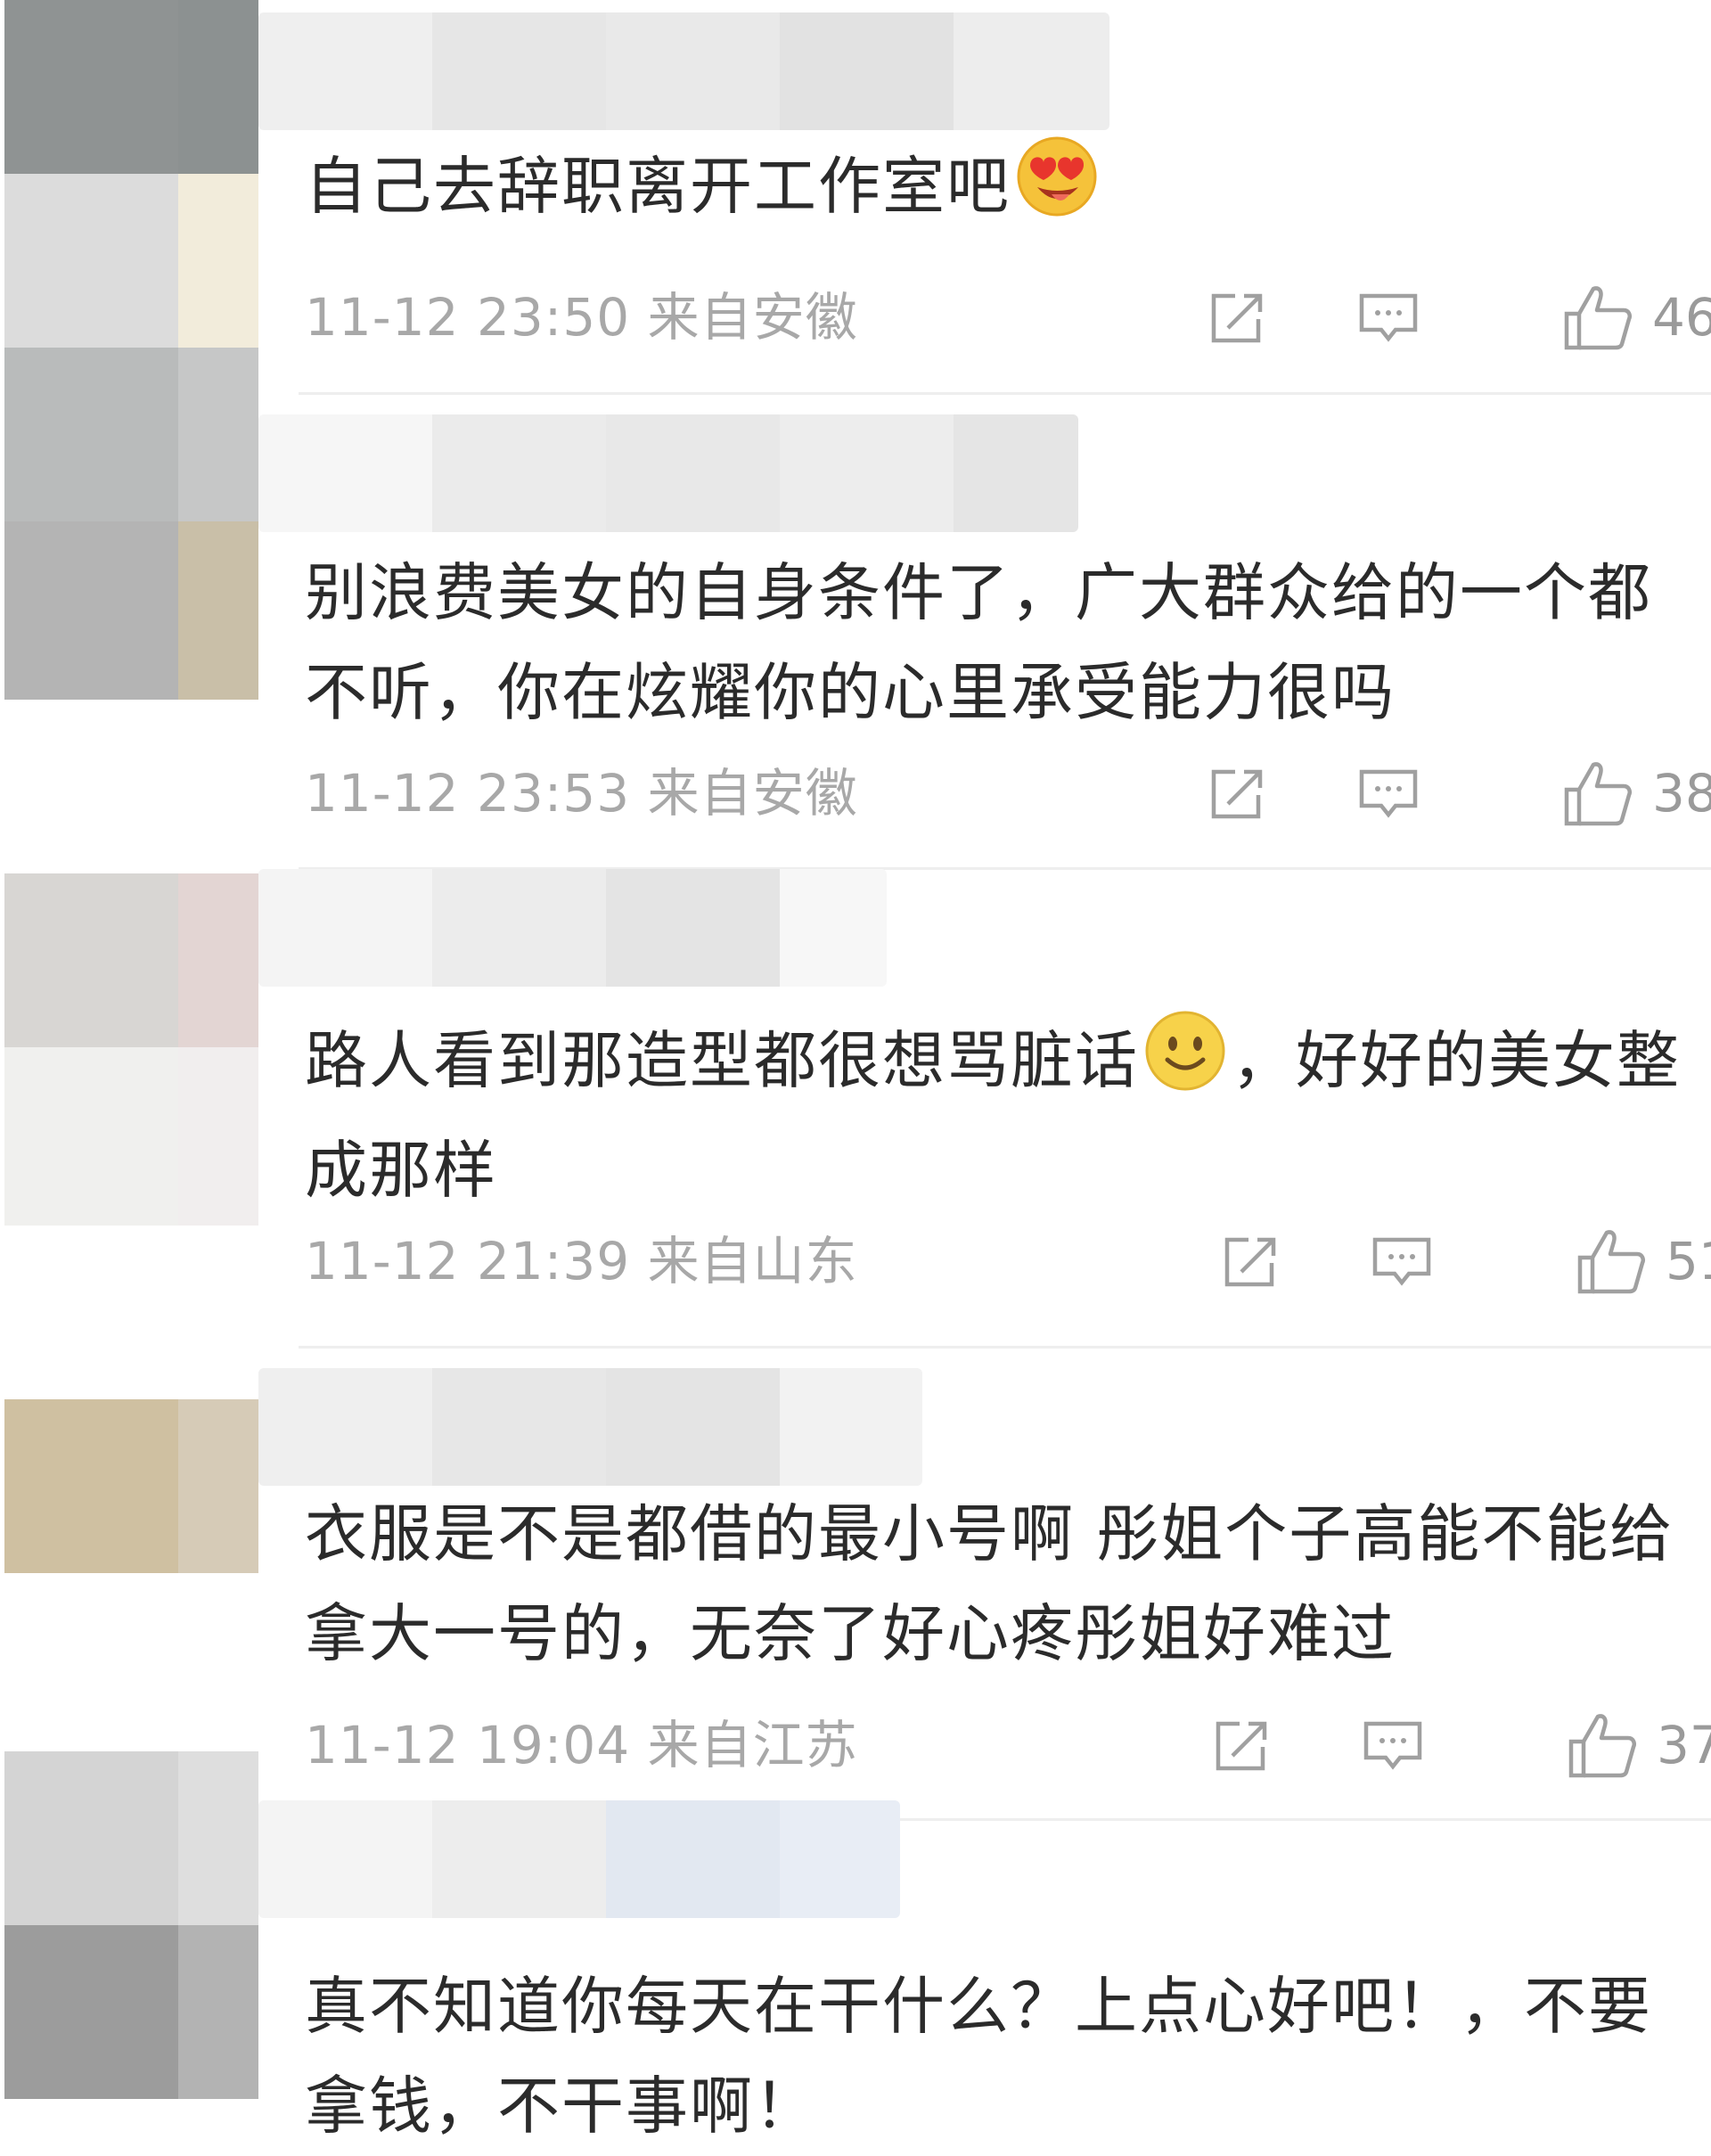 This screenshot has height=2156, width=1711. What do you see at coordinates (1005, 394) in the screenshot?
I see `divider` at bounding box center [1005, 394].